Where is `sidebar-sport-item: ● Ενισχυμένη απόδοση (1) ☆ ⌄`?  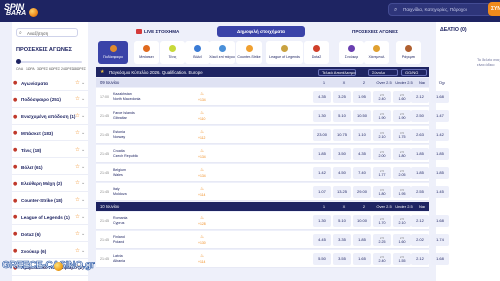
sidebar-sport-item: ● Ενισχυμένη απόδοση (1) ☆ ⌄ is located at coordinates (50, 118).